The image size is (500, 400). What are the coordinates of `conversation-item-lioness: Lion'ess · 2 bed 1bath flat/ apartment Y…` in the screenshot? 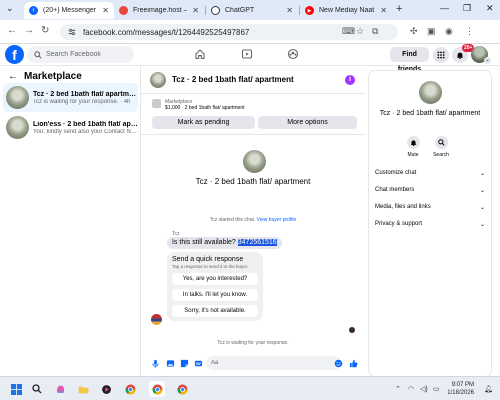 It's located at (70, 127).